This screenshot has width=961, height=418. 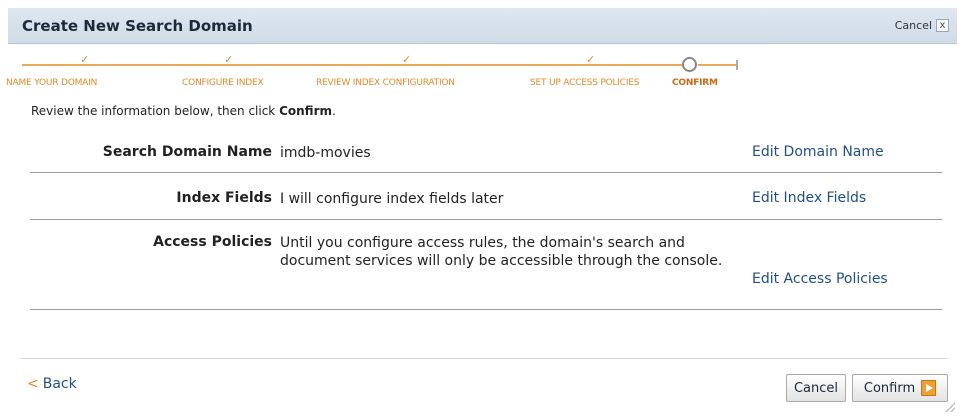 What do you see at coordinates (717, 65) in the screenshot?
I see `progress-line-end` at bounding box center [717, 65].